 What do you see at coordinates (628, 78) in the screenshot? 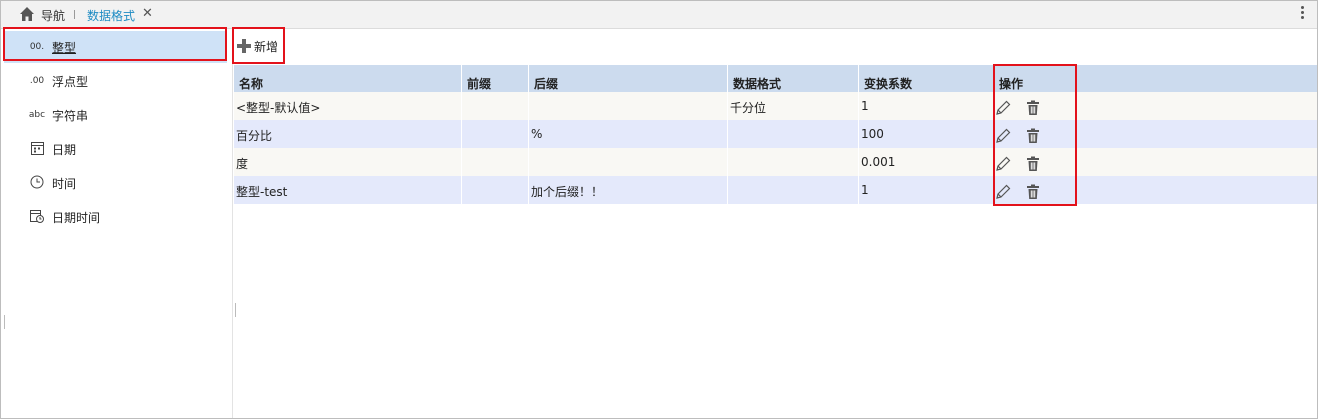
I see `column-header-suffix: 后缀` at bounding box center [628, 78].